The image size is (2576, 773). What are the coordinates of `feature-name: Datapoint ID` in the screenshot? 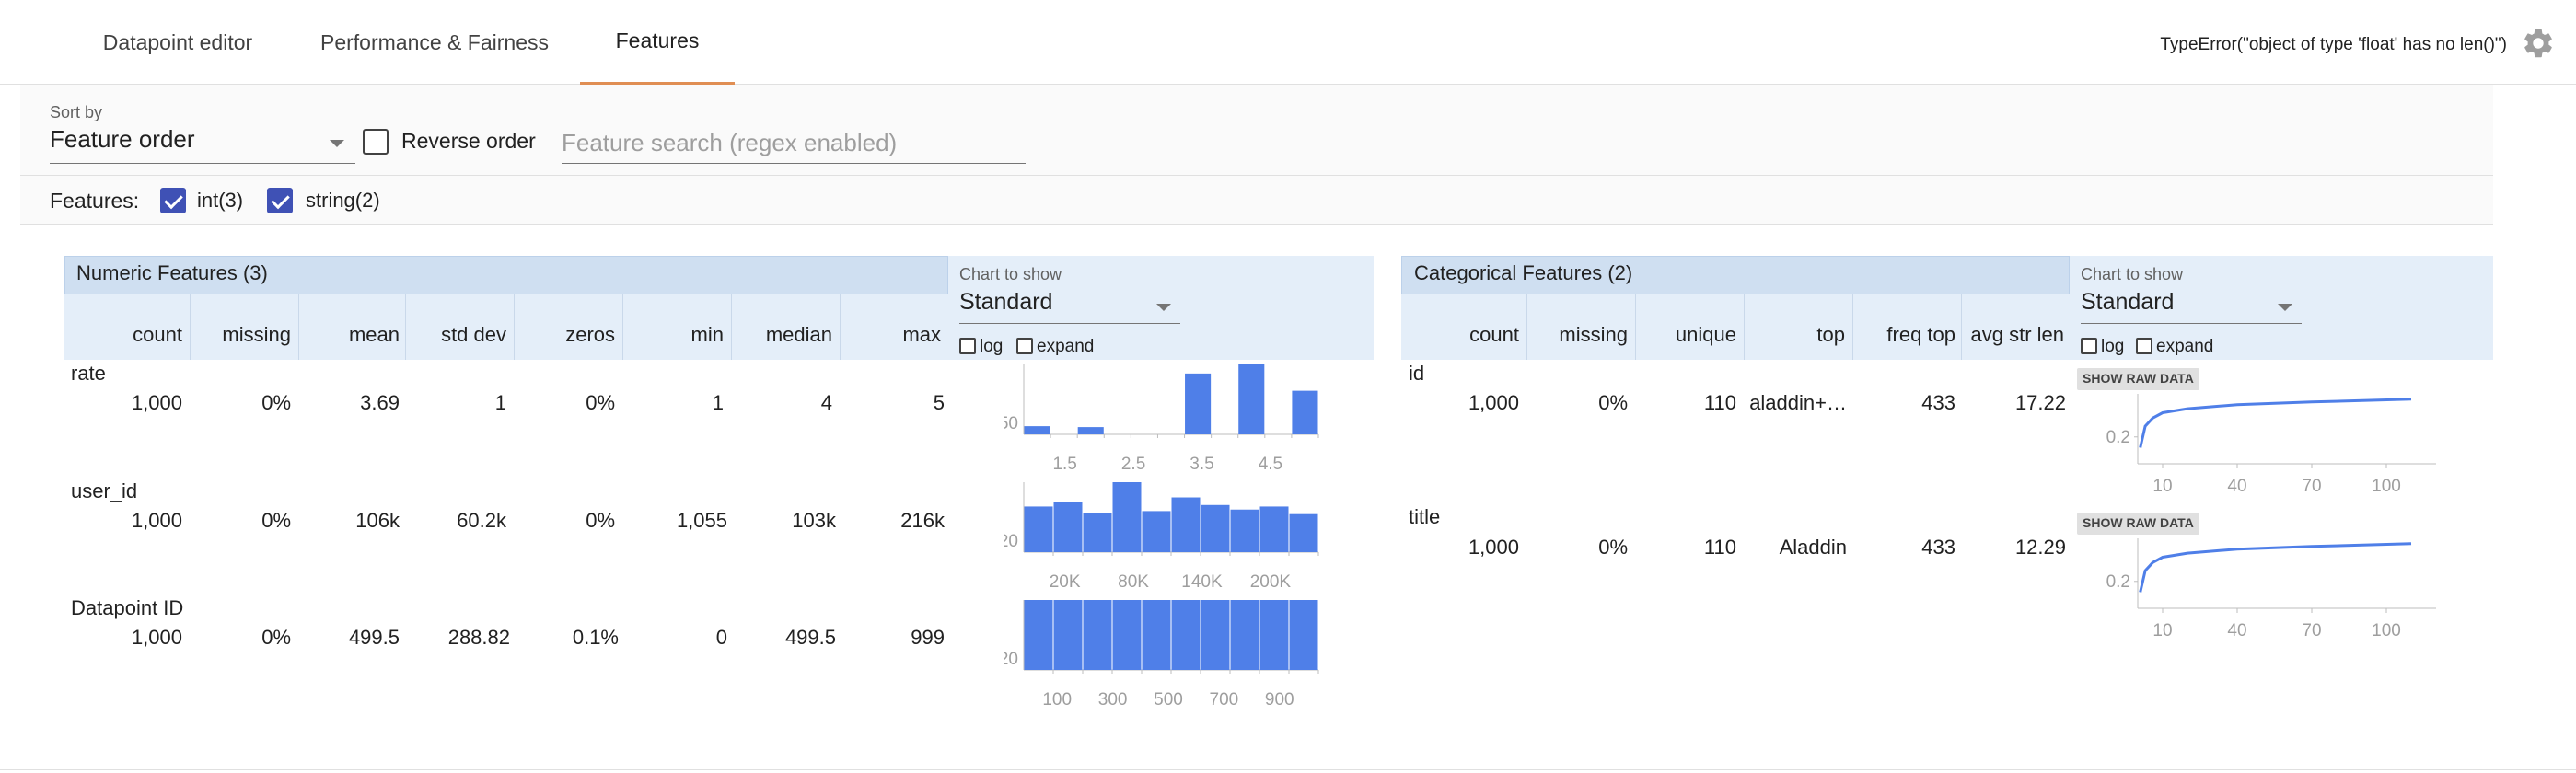 It's located at (127, 607).